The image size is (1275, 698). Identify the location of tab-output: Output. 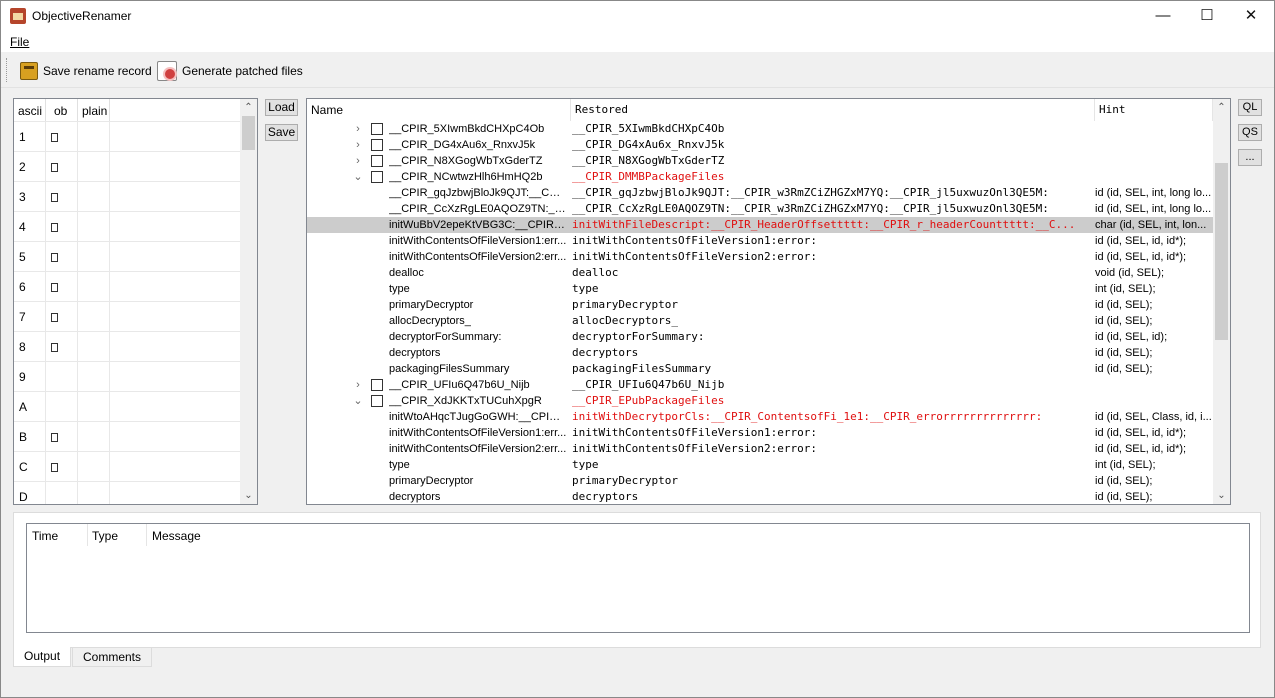
(42, 657).